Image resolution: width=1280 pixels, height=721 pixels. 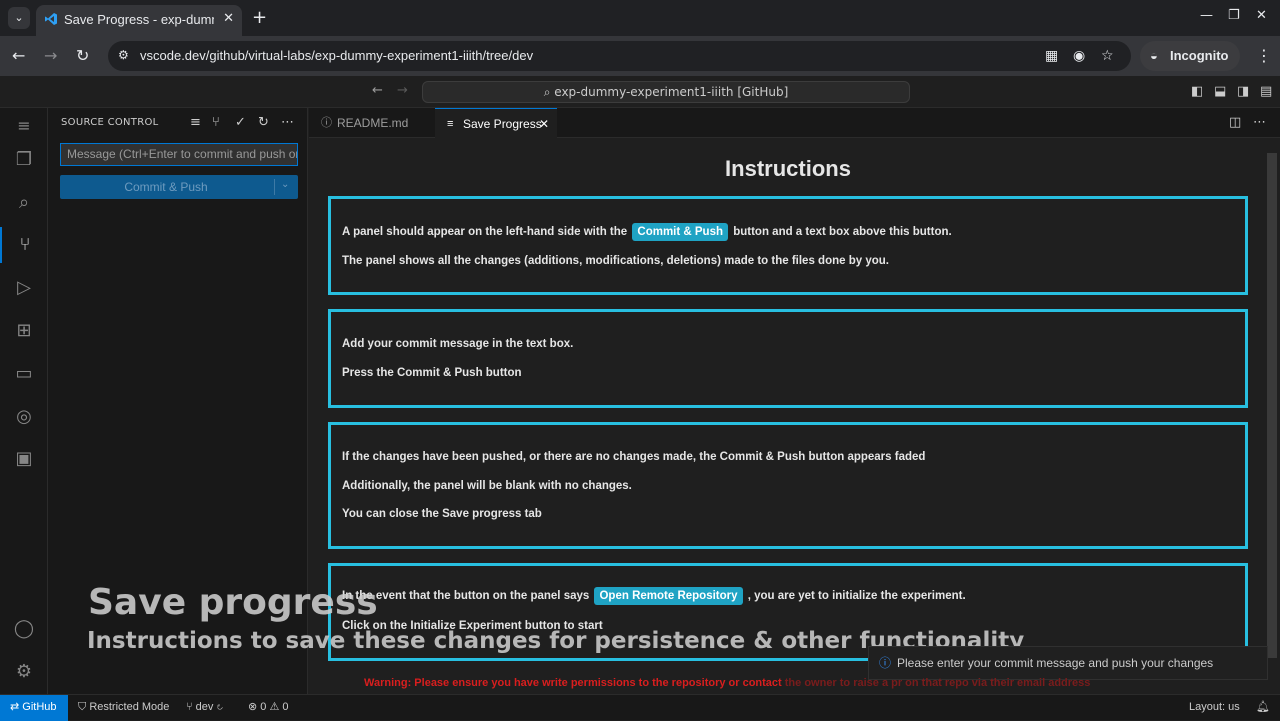 I want to click on scrollbar, so click(x=1272, y=405).